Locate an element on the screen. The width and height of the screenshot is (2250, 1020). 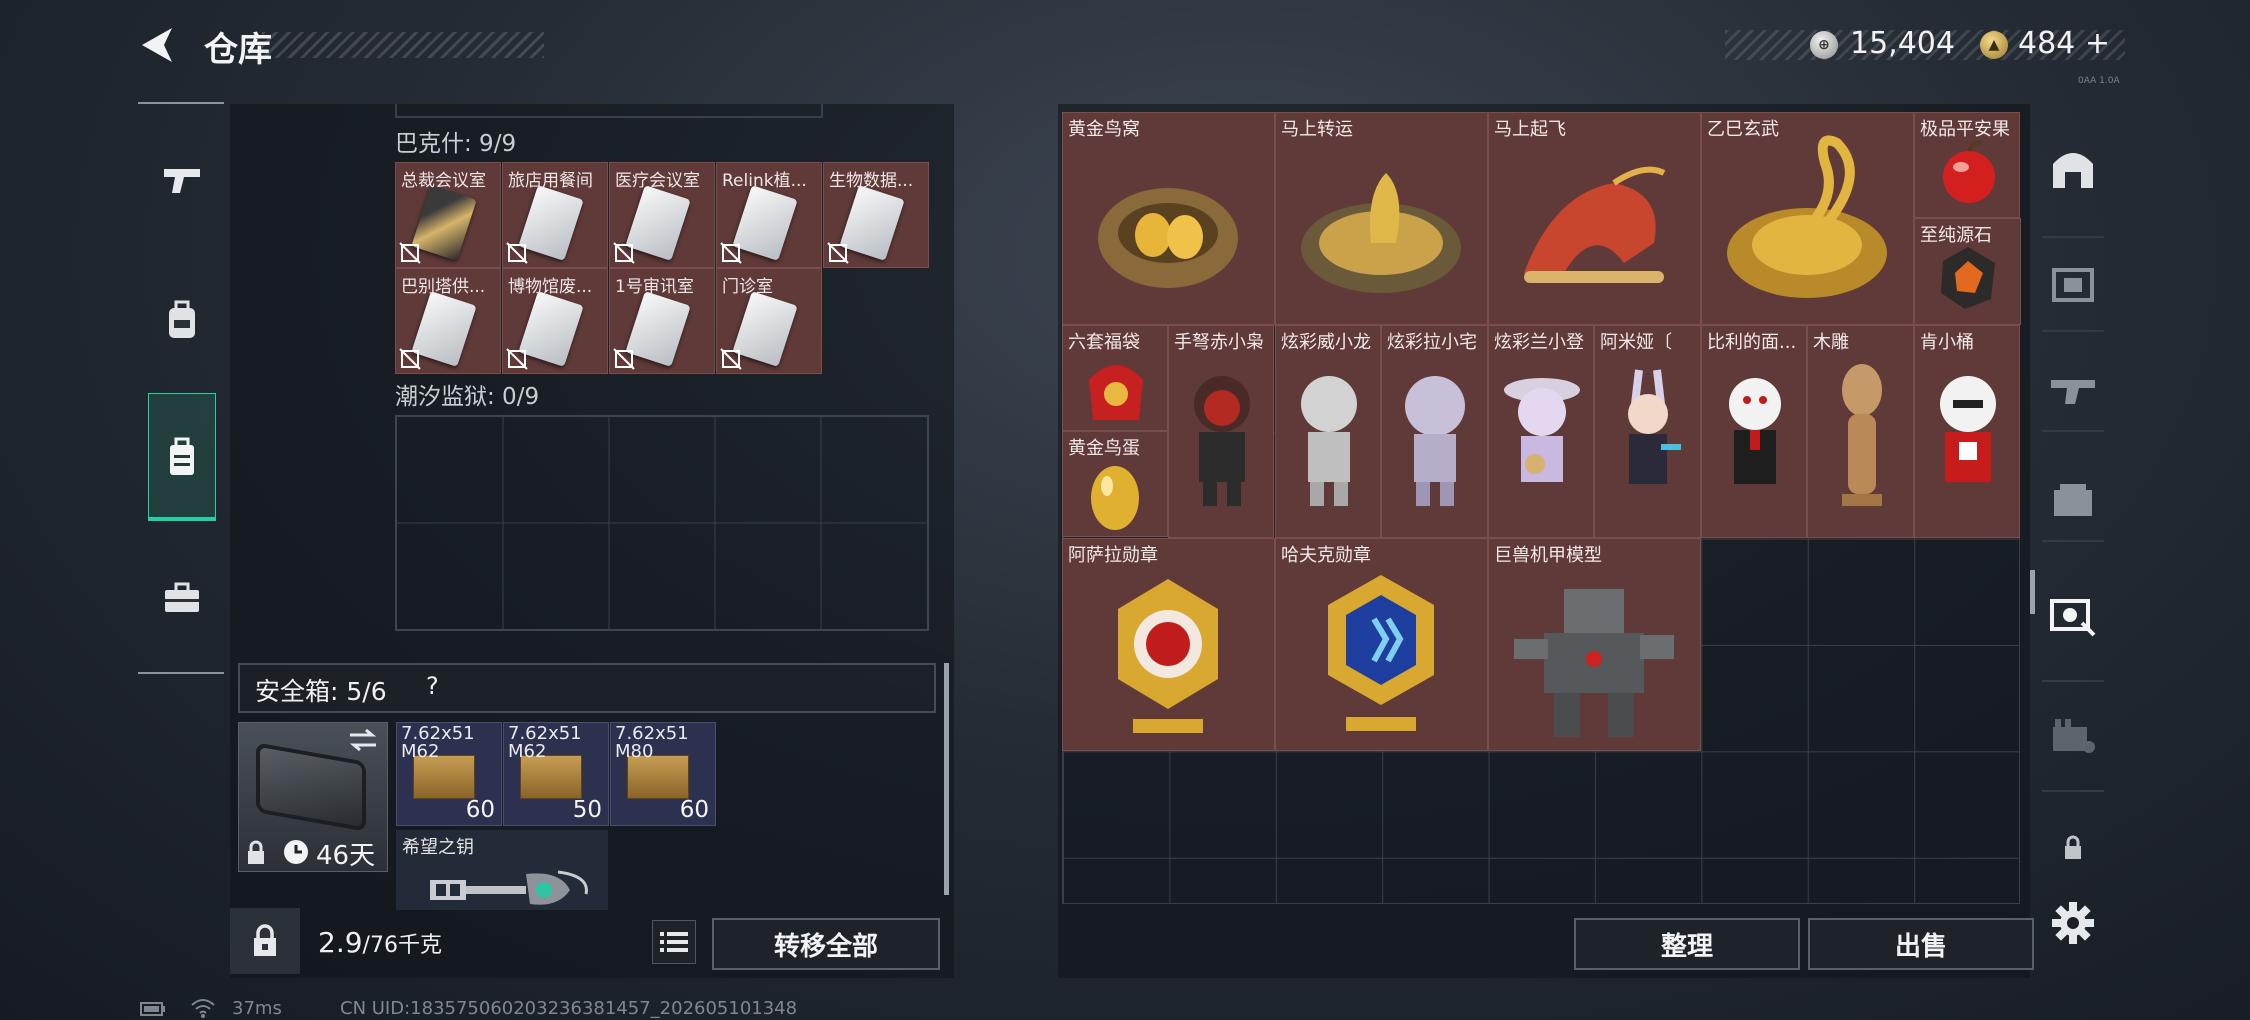
collectible-item: 炫彩拉小宅 is located at coordinates (1434, 431).